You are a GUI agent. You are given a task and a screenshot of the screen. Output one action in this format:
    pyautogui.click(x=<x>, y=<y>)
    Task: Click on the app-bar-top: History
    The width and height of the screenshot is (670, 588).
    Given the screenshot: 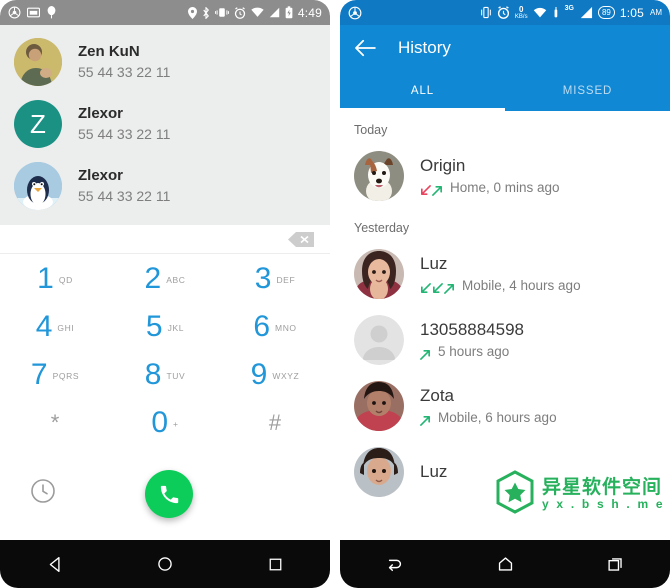 What is the action you would take?
    pyautogui.click(x=505, y=48)
    